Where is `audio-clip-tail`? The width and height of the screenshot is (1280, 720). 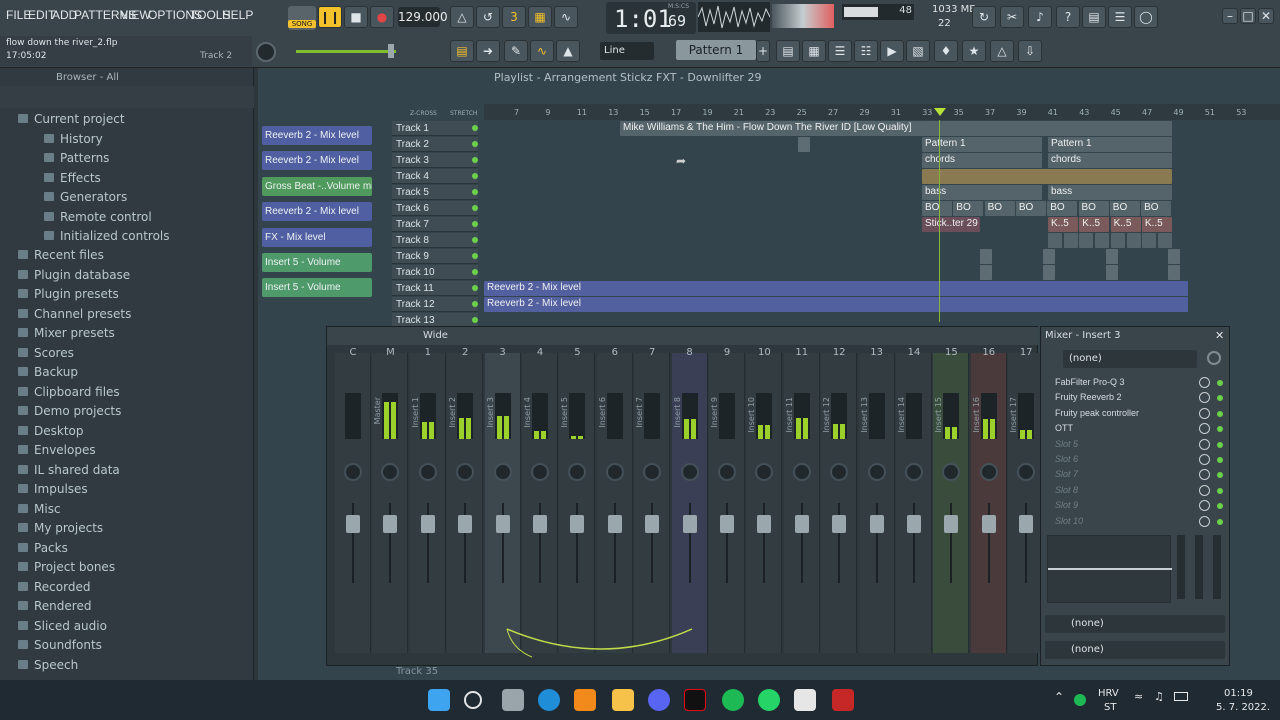 audio-clip-tail is located at coordinates (1046, 128).